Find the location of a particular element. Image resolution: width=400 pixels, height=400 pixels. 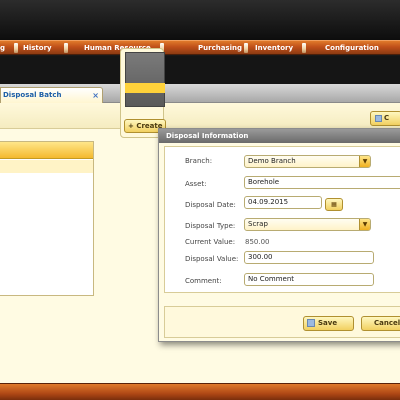

save-icon is located at coordinates (311, 323).